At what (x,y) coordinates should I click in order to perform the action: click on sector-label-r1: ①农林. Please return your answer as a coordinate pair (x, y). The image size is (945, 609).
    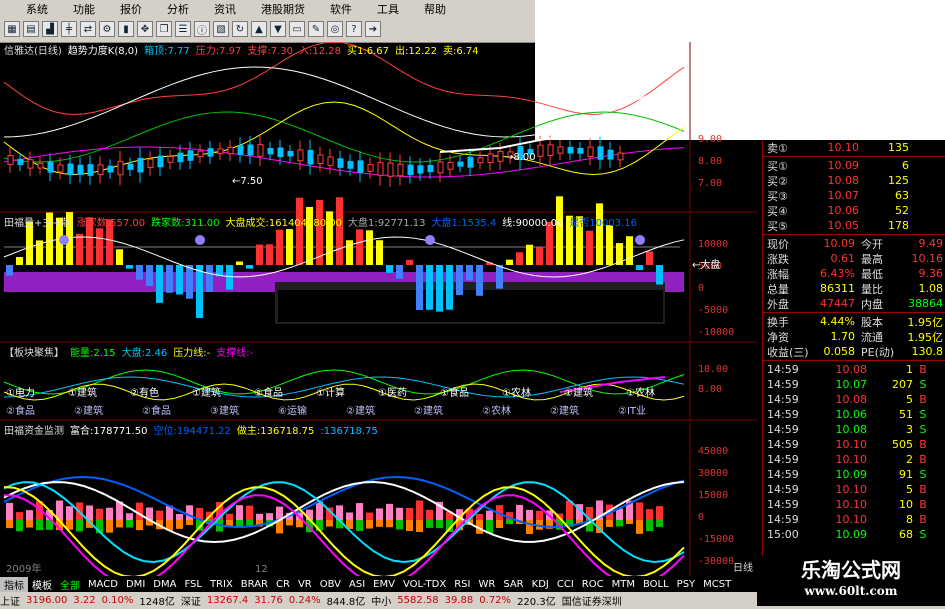
    Looking at the image, I should click on (516, 392).